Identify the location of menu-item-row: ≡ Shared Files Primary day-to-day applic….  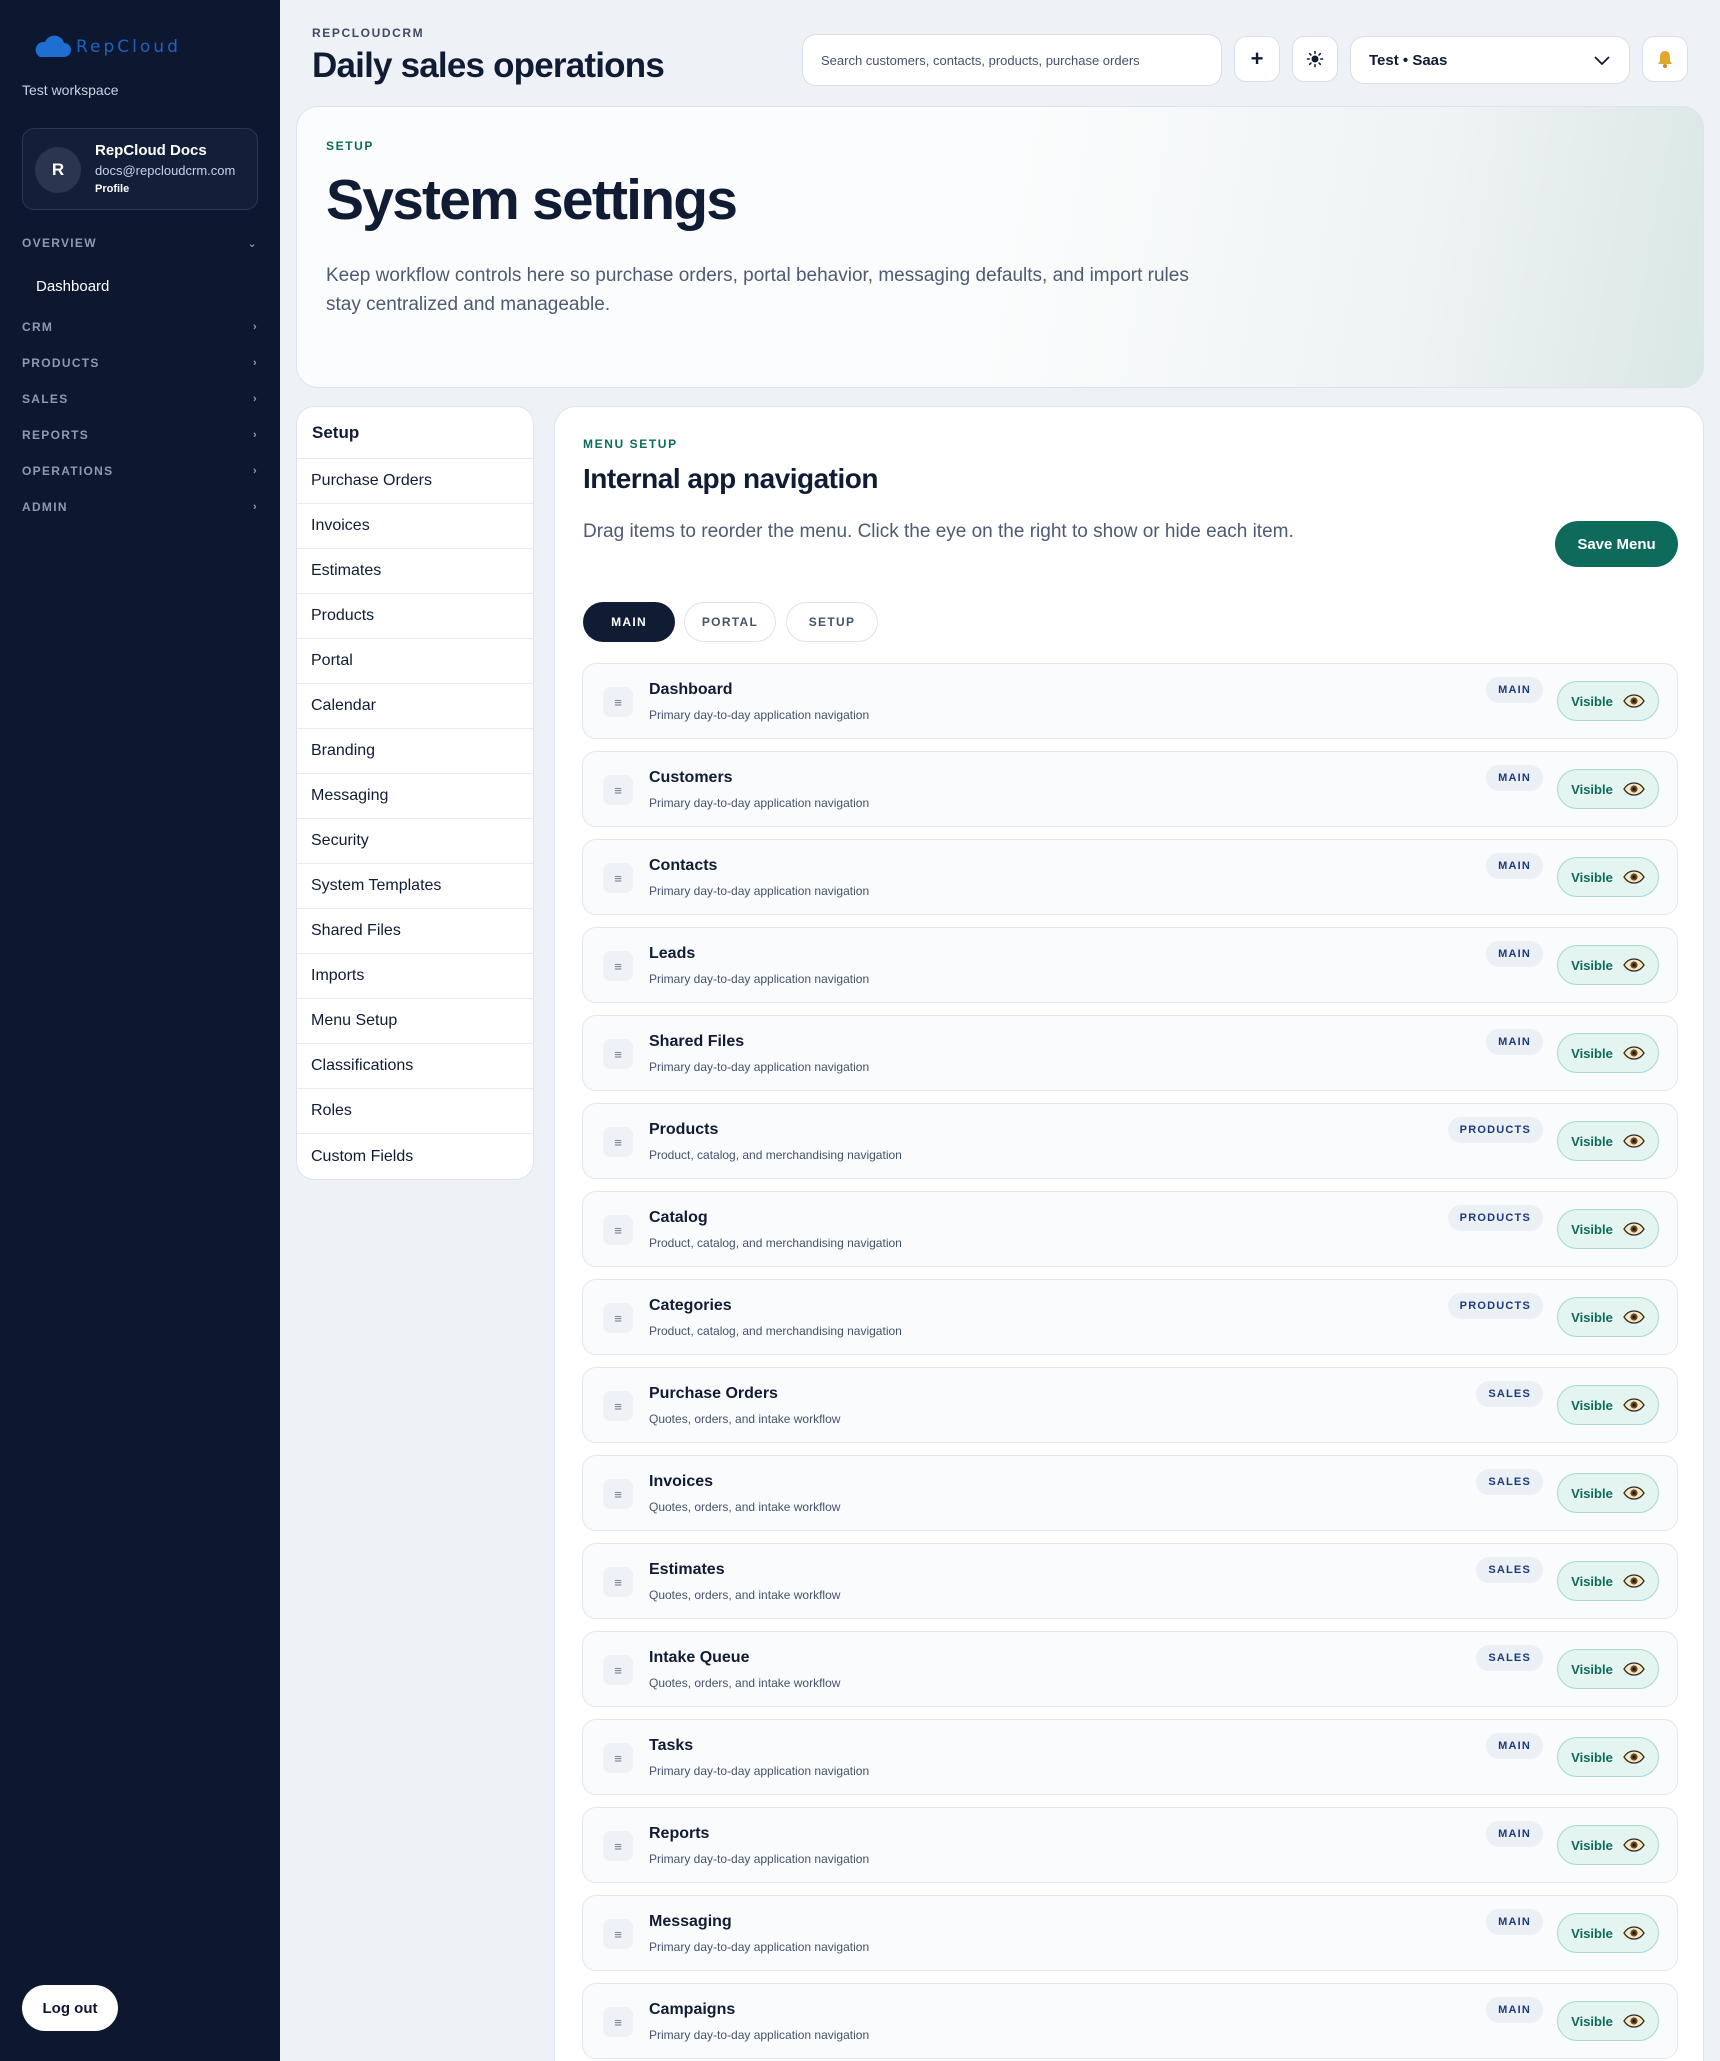
(1130, 1053).